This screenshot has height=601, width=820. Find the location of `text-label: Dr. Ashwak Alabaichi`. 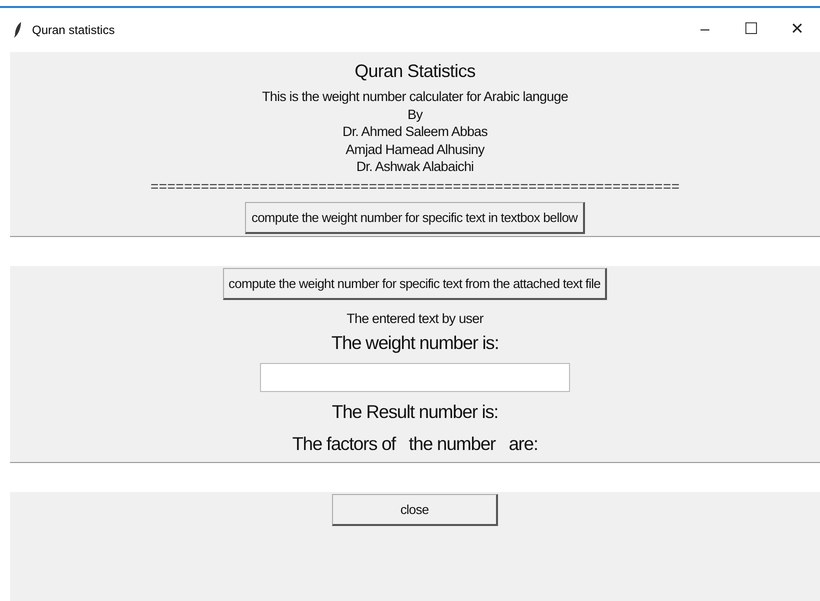

text-label: Dr. Ashwak Alabaichi is located at coordinates (415, 167).